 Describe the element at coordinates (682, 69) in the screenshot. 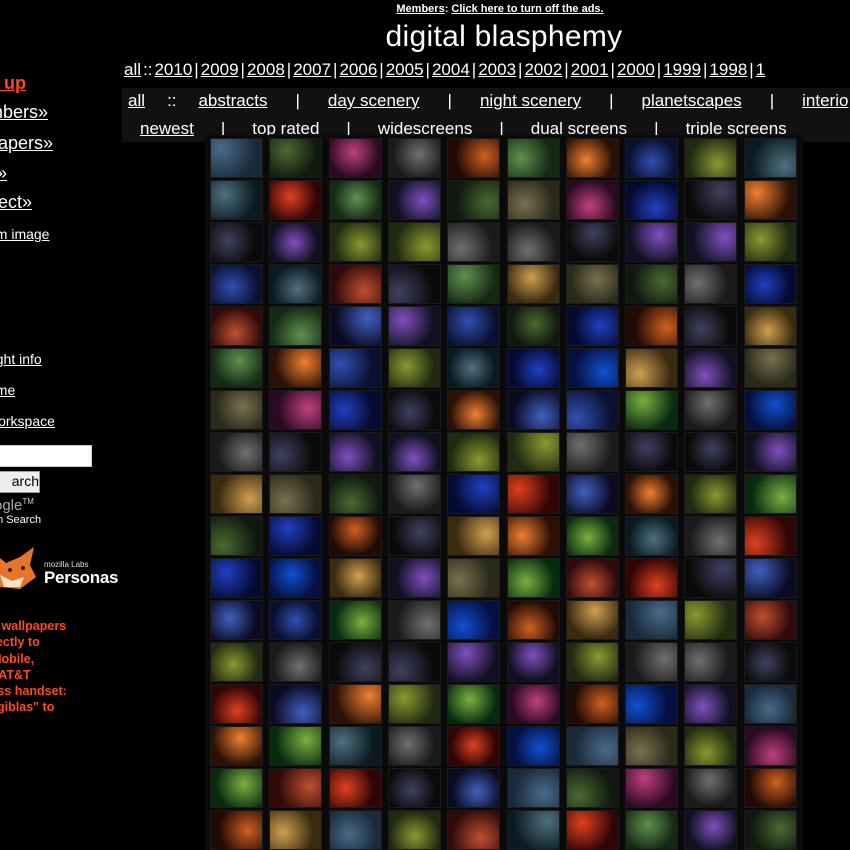

I see `year-link-12: 1999` at that location.